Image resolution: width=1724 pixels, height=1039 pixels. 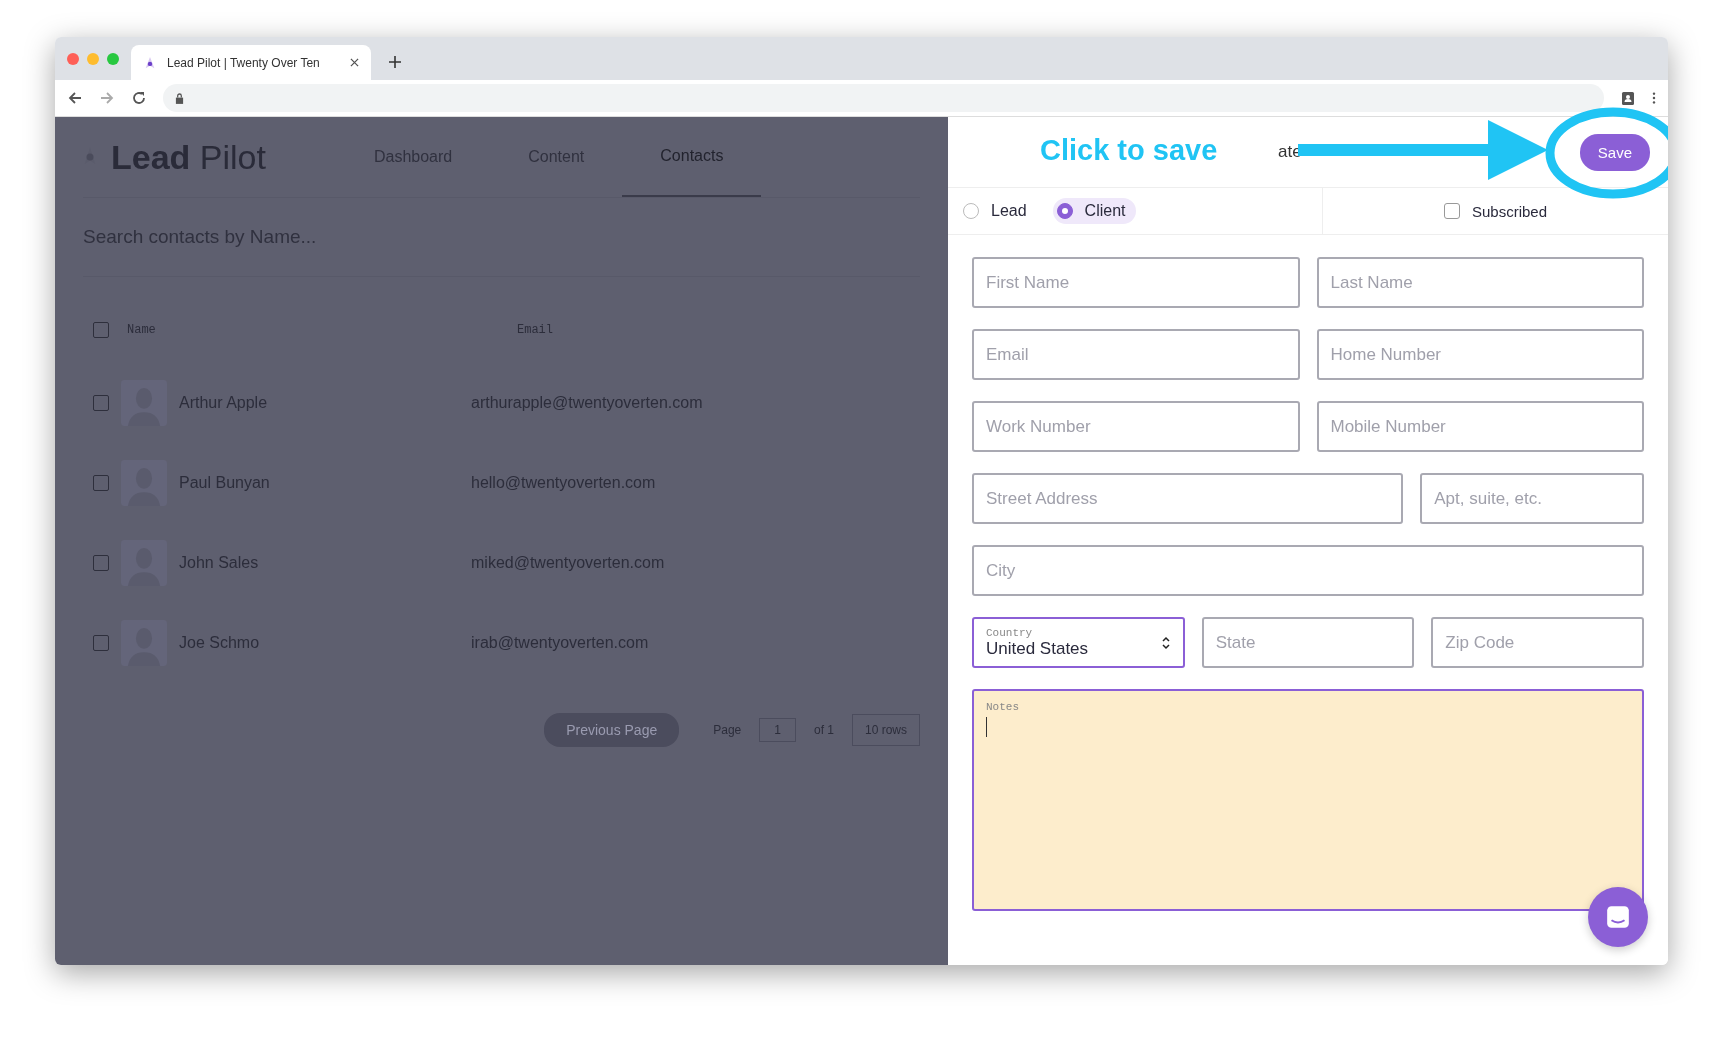 I want to click on minimize-window-icon, so click(x=93, y=58).